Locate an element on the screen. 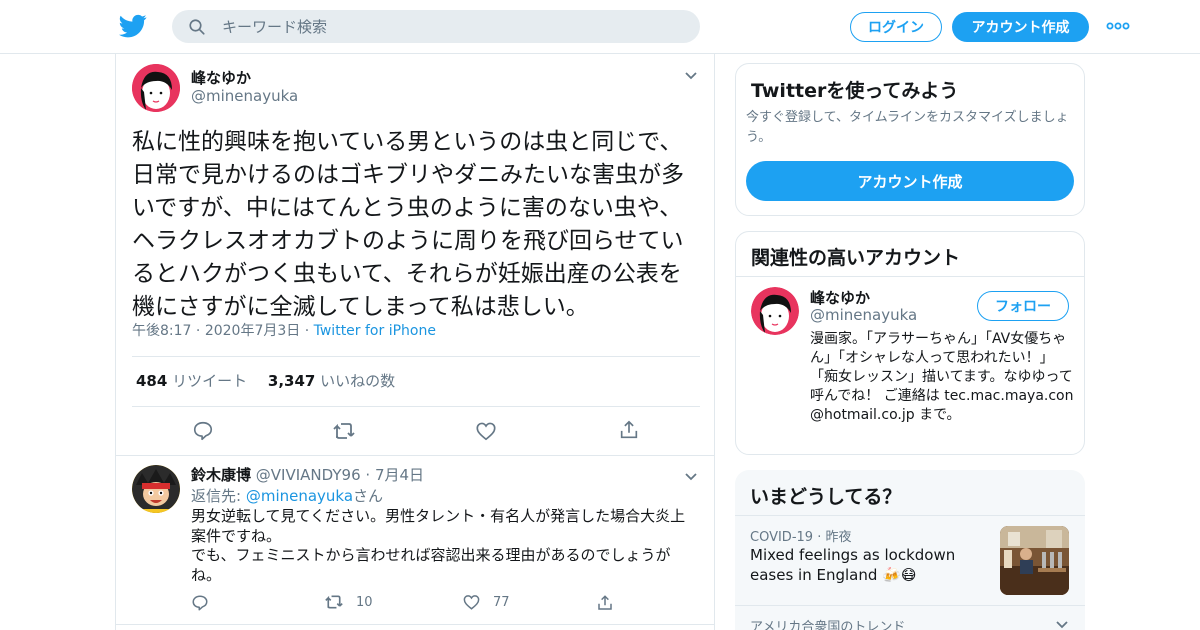 The height and width of the screenshot is (630, 1200). like-count: 3,347 is located at coordinates (291, 381).